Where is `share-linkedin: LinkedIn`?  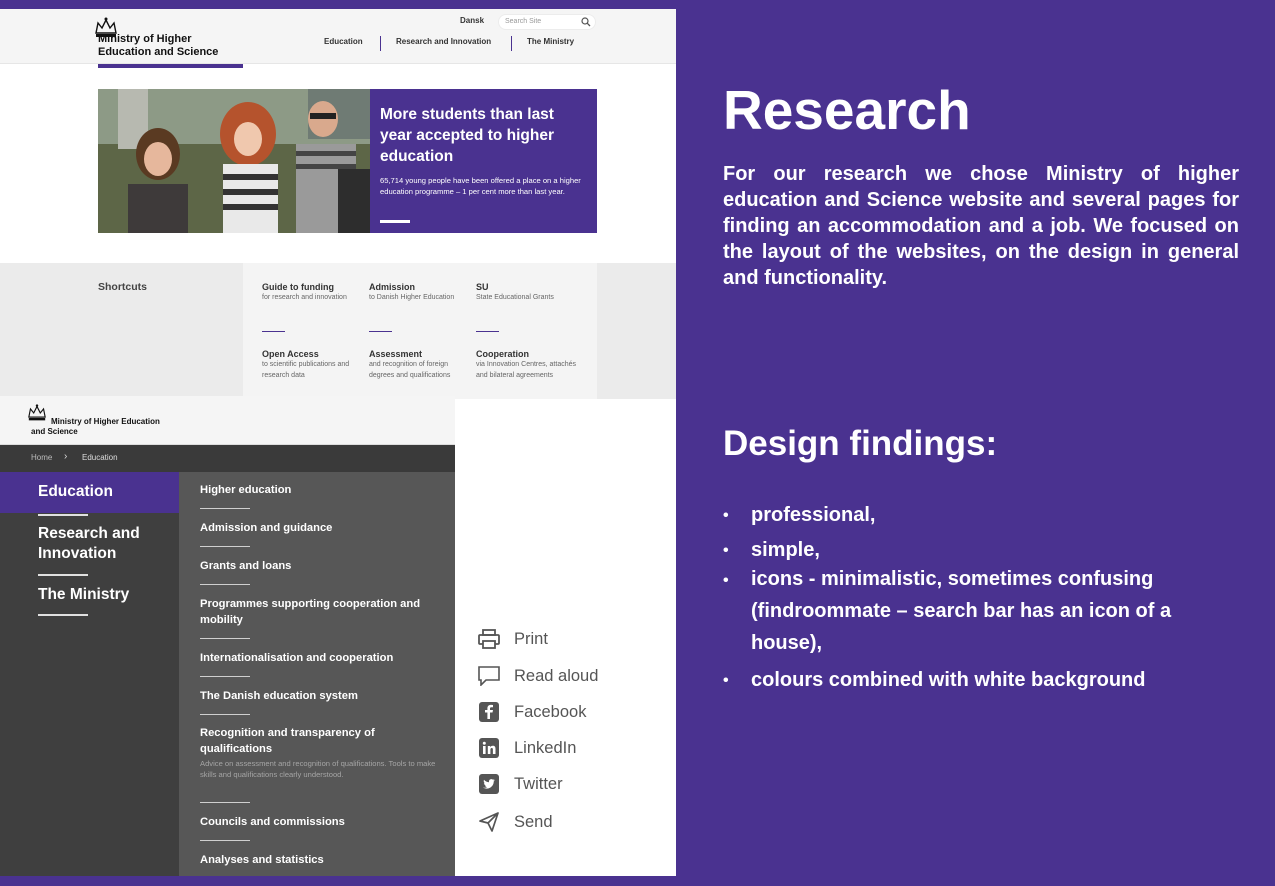 share-linkedin: LinkedIn is located at coordinates (527, 748).